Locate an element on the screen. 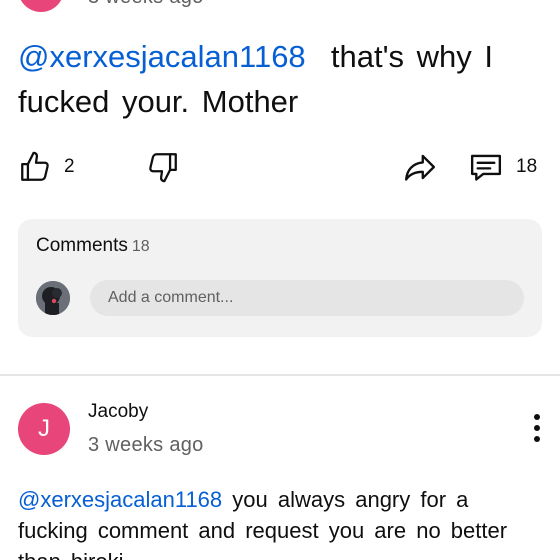 The image size is (560, 560). previous-author-avatar is located at coordinates (41, 6).